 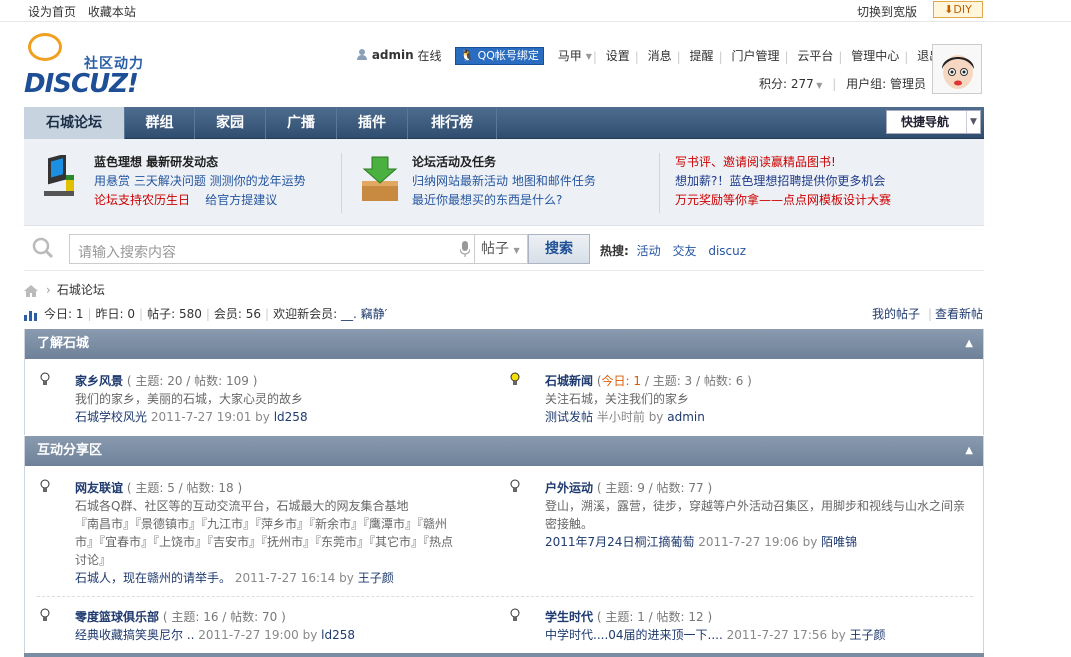 I want to click on bookmark-link: 收藏本站, so click(x=112, y=12).